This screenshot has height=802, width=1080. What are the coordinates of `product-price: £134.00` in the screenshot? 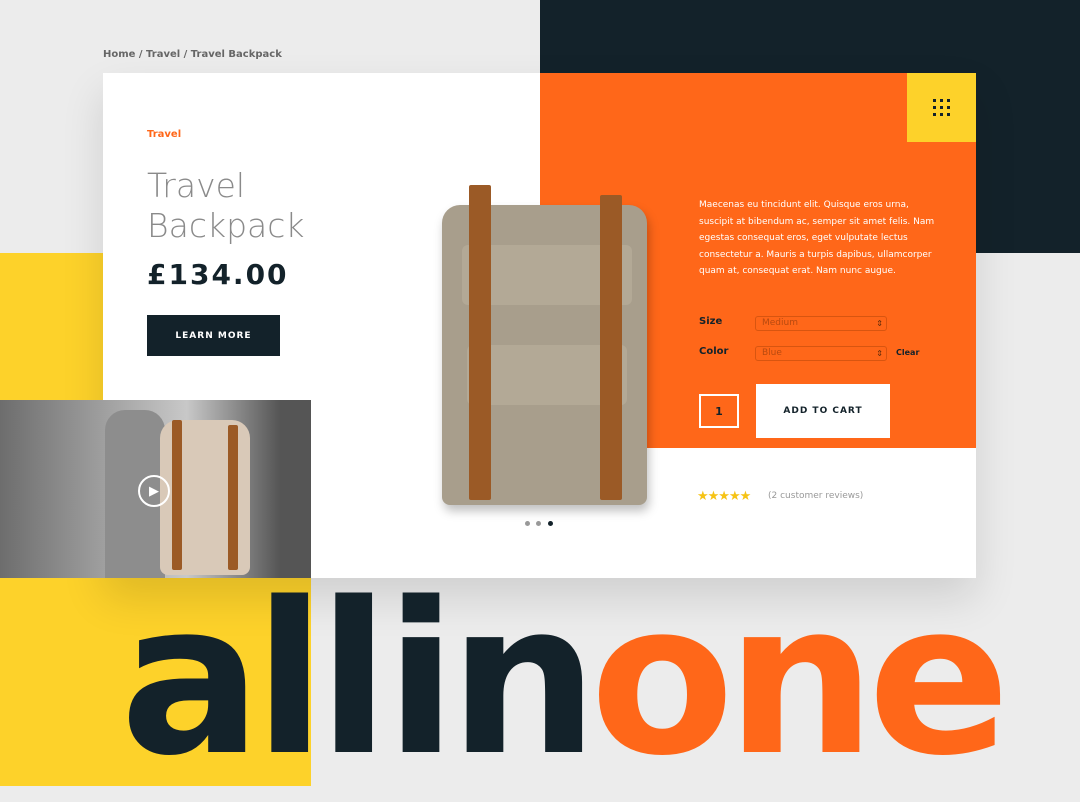 It's located at (218, 274).